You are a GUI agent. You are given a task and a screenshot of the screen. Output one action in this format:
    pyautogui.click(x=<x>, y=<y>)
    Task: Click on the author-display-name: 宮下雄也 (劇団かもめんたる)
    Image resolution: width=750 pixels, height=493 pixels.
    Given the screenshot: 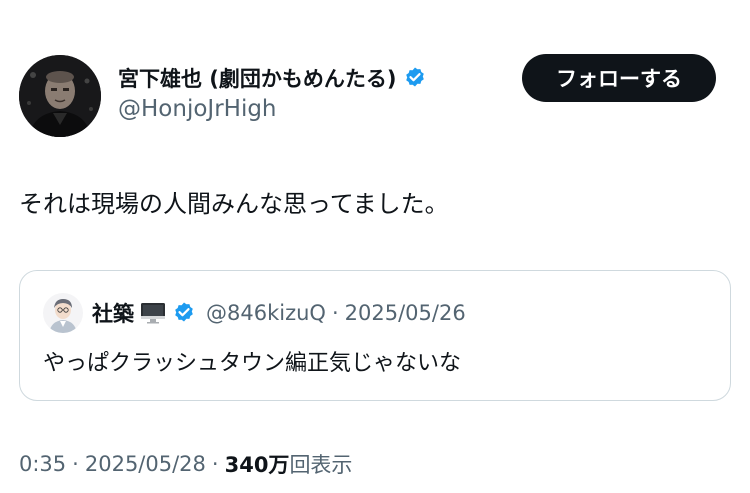 What is the action you would take?
    pyautogui.click(x=257, y=78)
    